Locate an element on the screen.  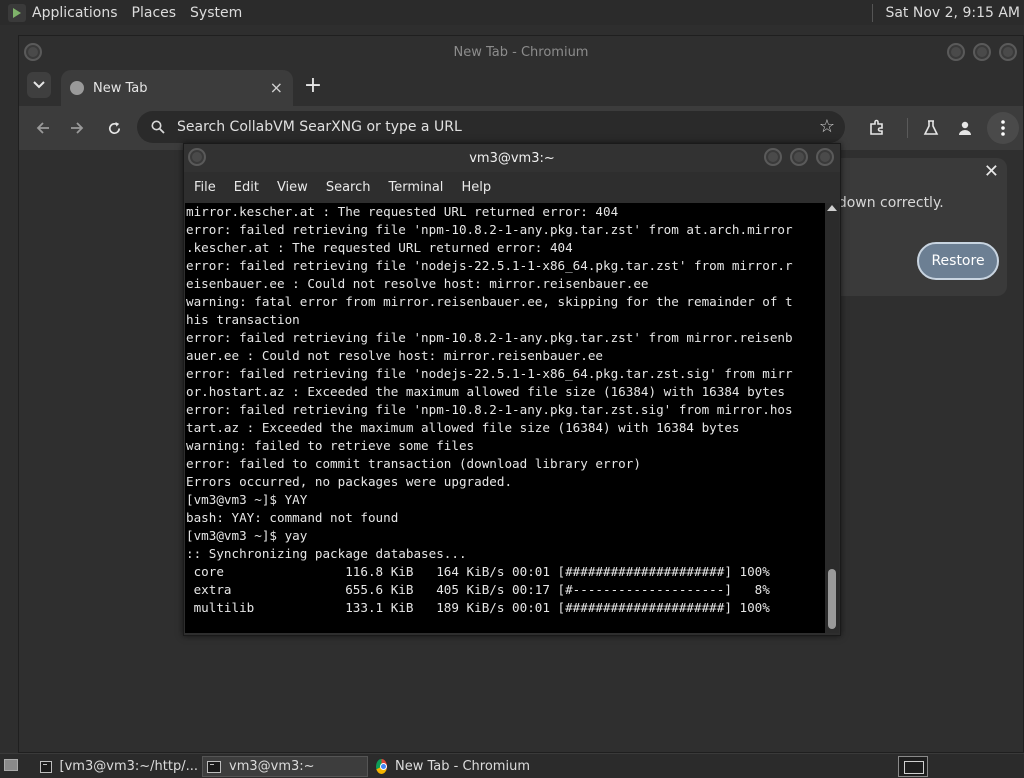
terminal-maximize-button is located at coordinates (799, 157).